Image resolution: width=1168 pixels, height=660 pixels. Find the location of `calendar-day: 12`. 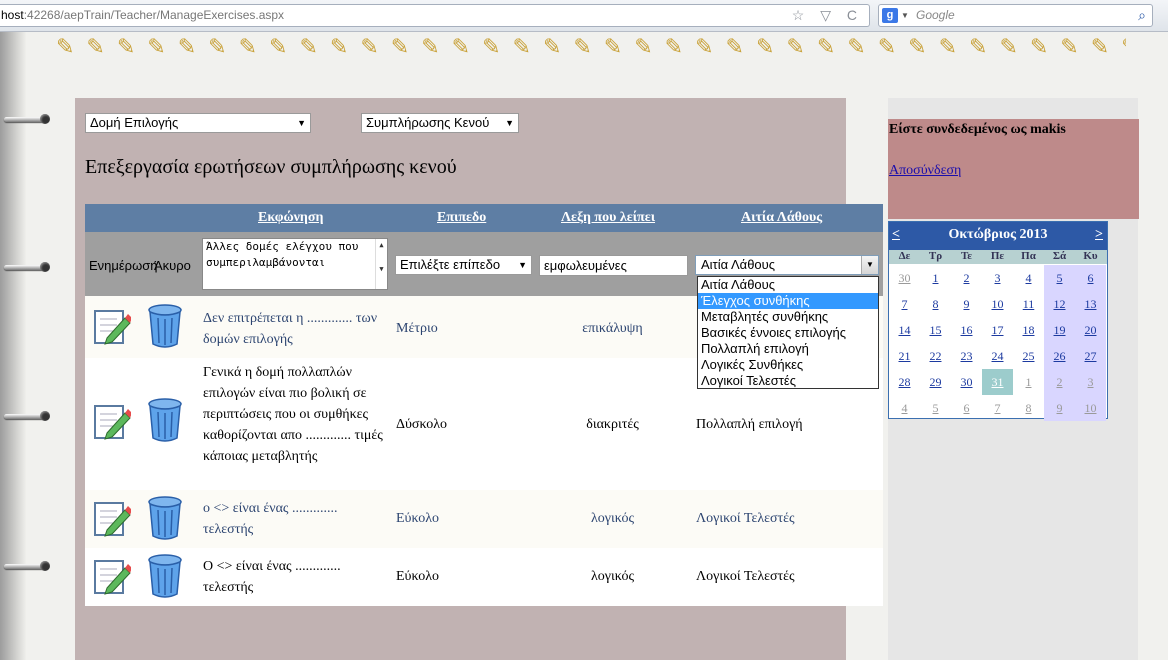

calendar-day: 12 is located at coordinates (1059, 304).